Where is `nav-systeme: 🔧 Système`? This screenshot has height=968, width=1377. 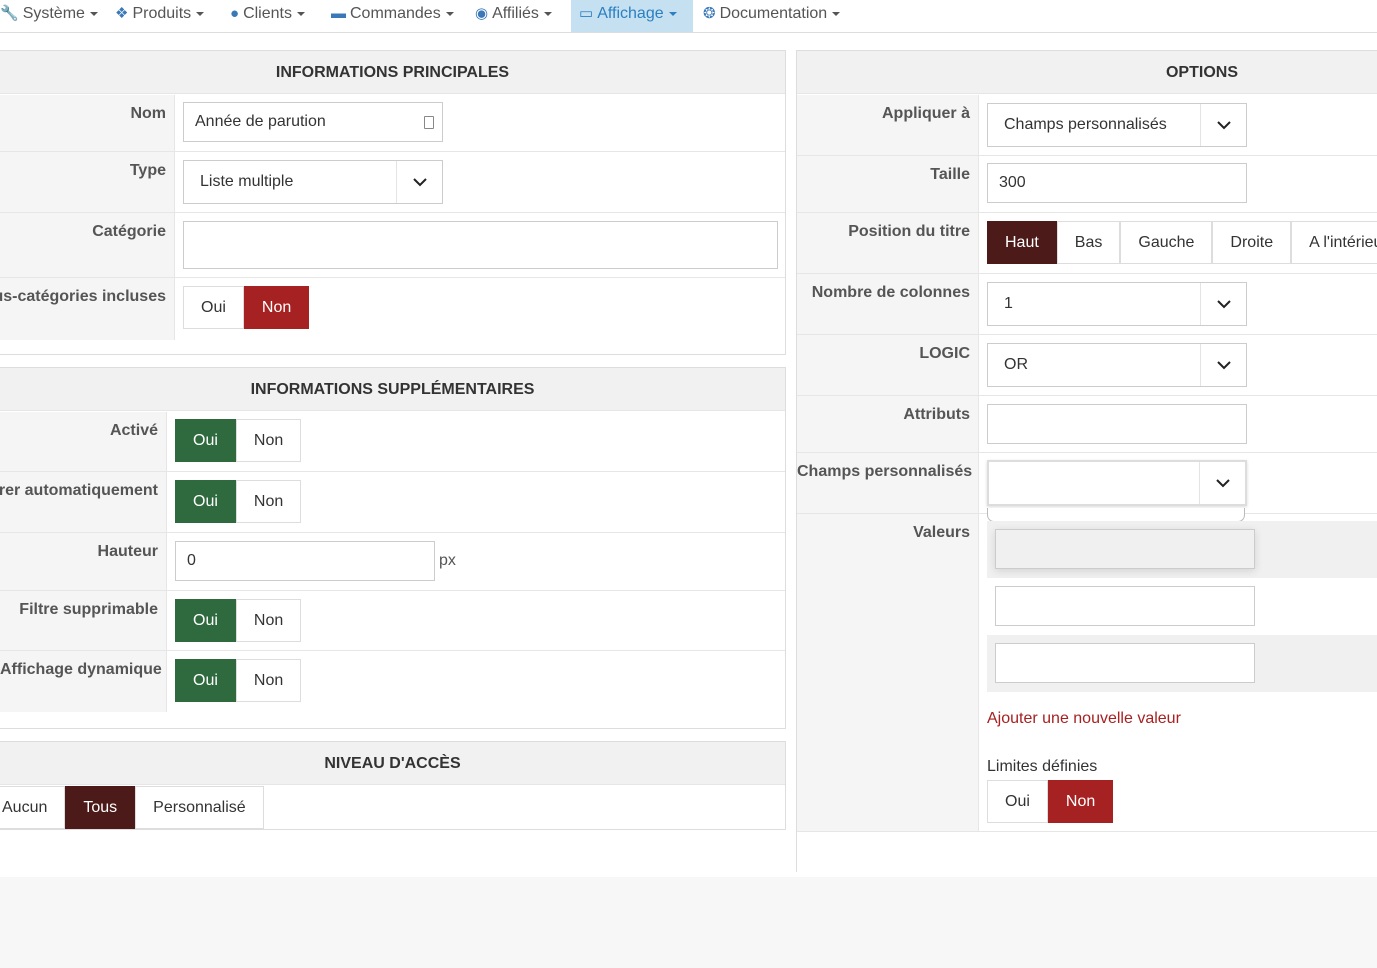 nav-systeme: 🔧 Système is located at coordinates (49, 16).